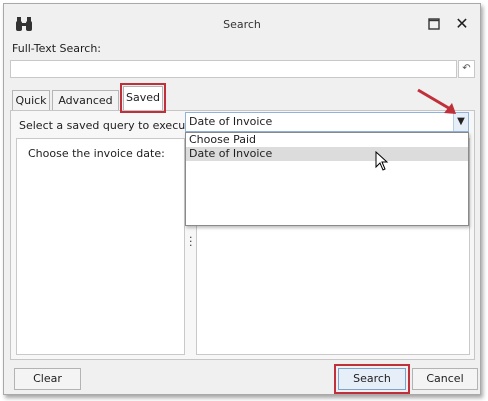 The width and height of the screenshot is (488, 401). Describe the element at coordinates (85, 100) in the screenshot. I see `tab-advanced: Advanced` at that location.